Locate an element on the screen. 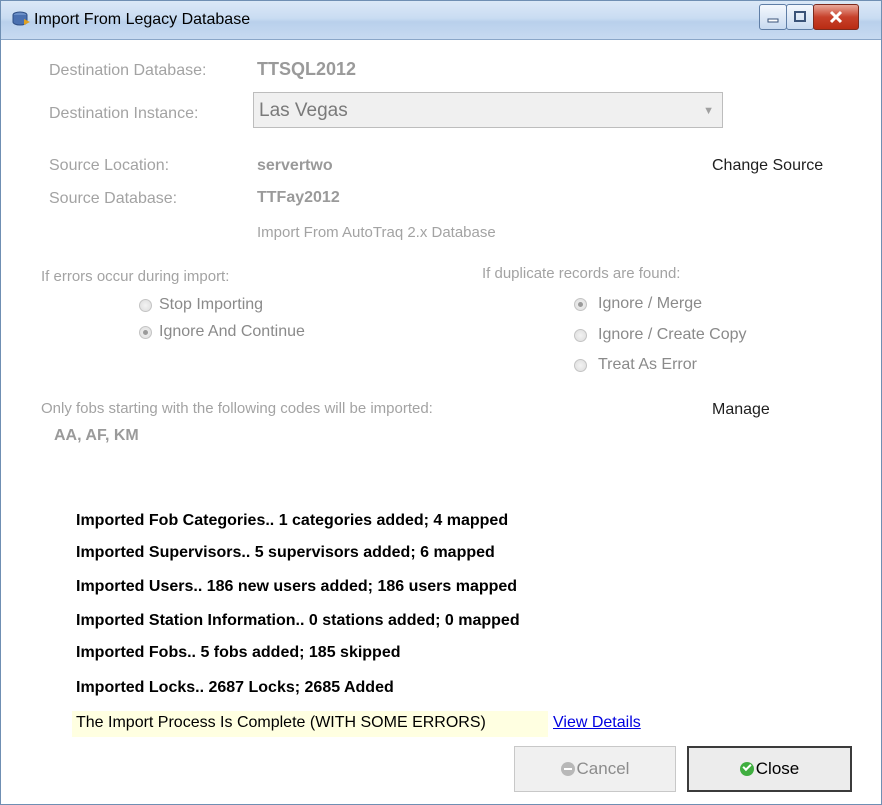 This screenshot has width=882, height=805. destination-instance-label: Destination Instance: is located at coordinates (124, 113).